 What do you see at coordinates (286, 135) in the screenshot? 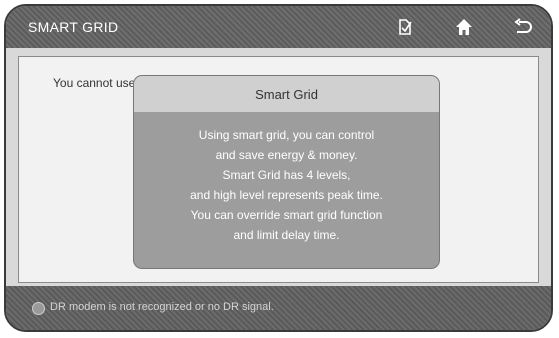
I see `popup-line: Using smart grid, you can control` at bounding box center [286, 135].